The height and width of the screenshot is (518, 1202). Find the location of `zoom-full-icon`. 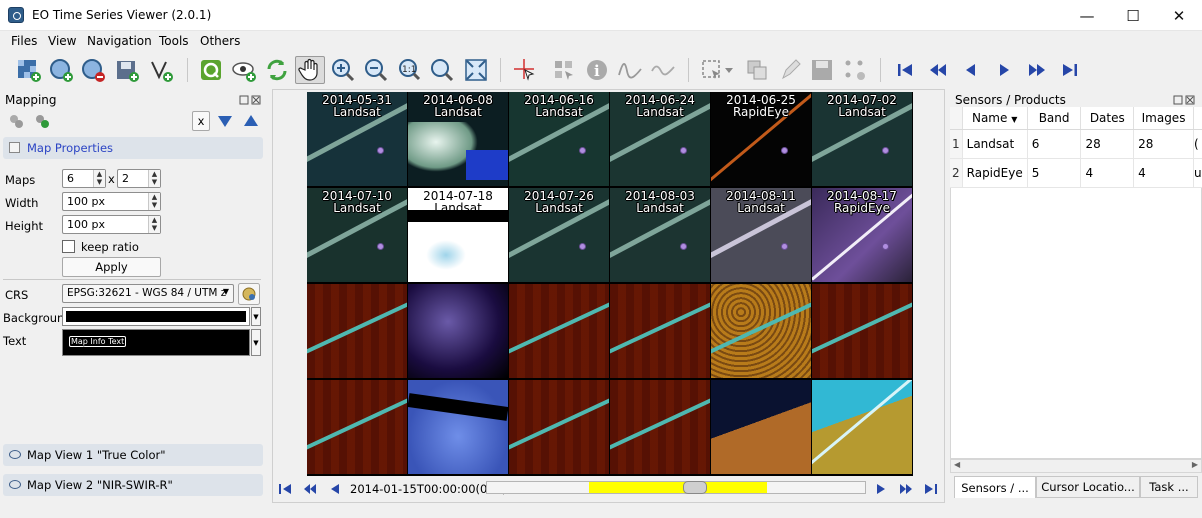

zoom-full-icon is located at coordinates (442, 70).